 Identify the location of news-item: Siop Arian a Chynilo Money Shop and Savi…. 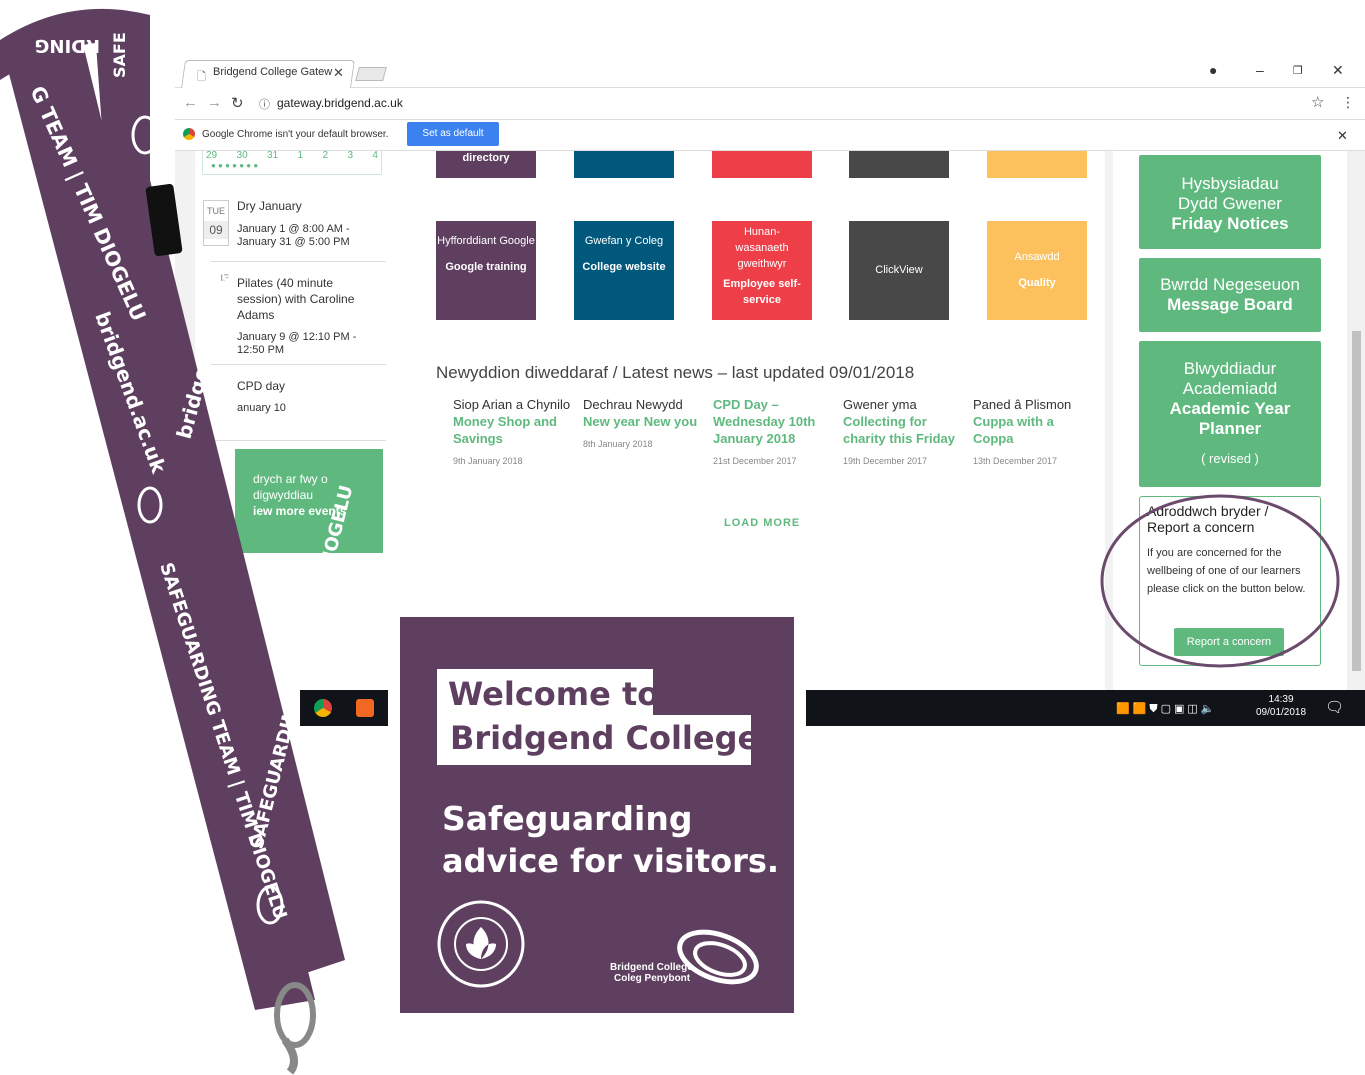
(513, 433).